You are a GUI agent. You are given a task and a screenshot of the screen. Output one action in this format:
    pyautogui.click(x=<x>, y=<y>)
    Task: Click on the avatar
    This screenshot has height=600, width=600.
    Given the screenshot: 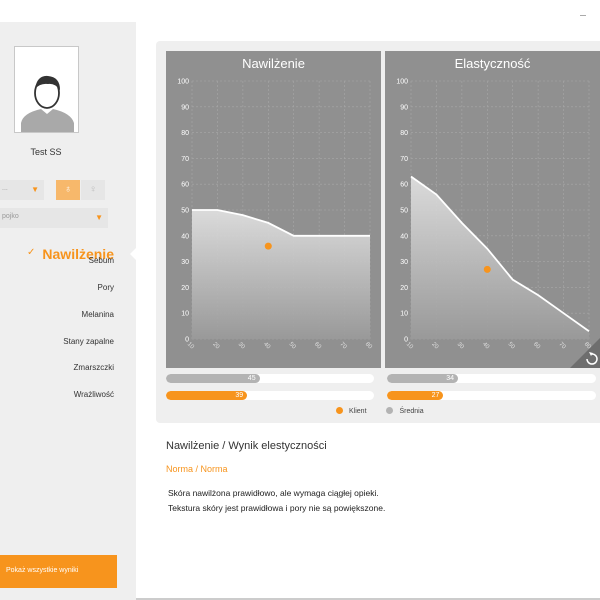 What is the action you would take?
    pyautogui.click(x=46, y=89)
    